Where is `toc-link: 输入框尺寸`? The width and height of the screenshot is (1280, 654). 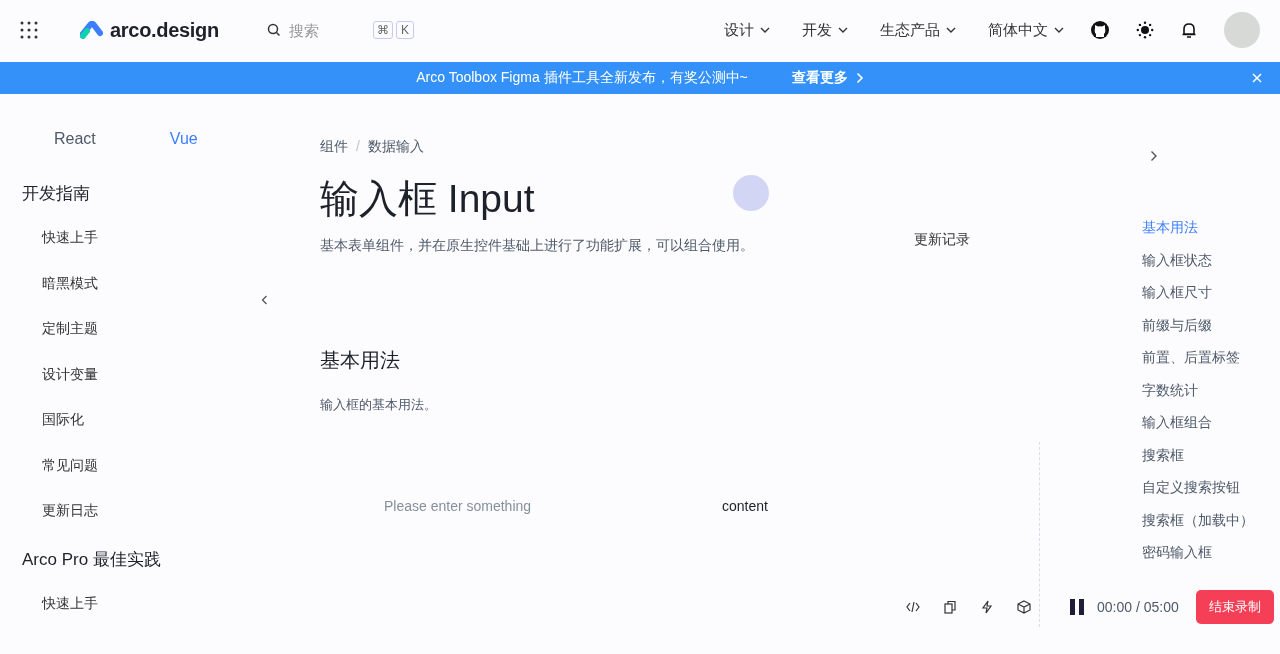
toc-link: 输入框尺寸 is located at coordinates (1177, 292).